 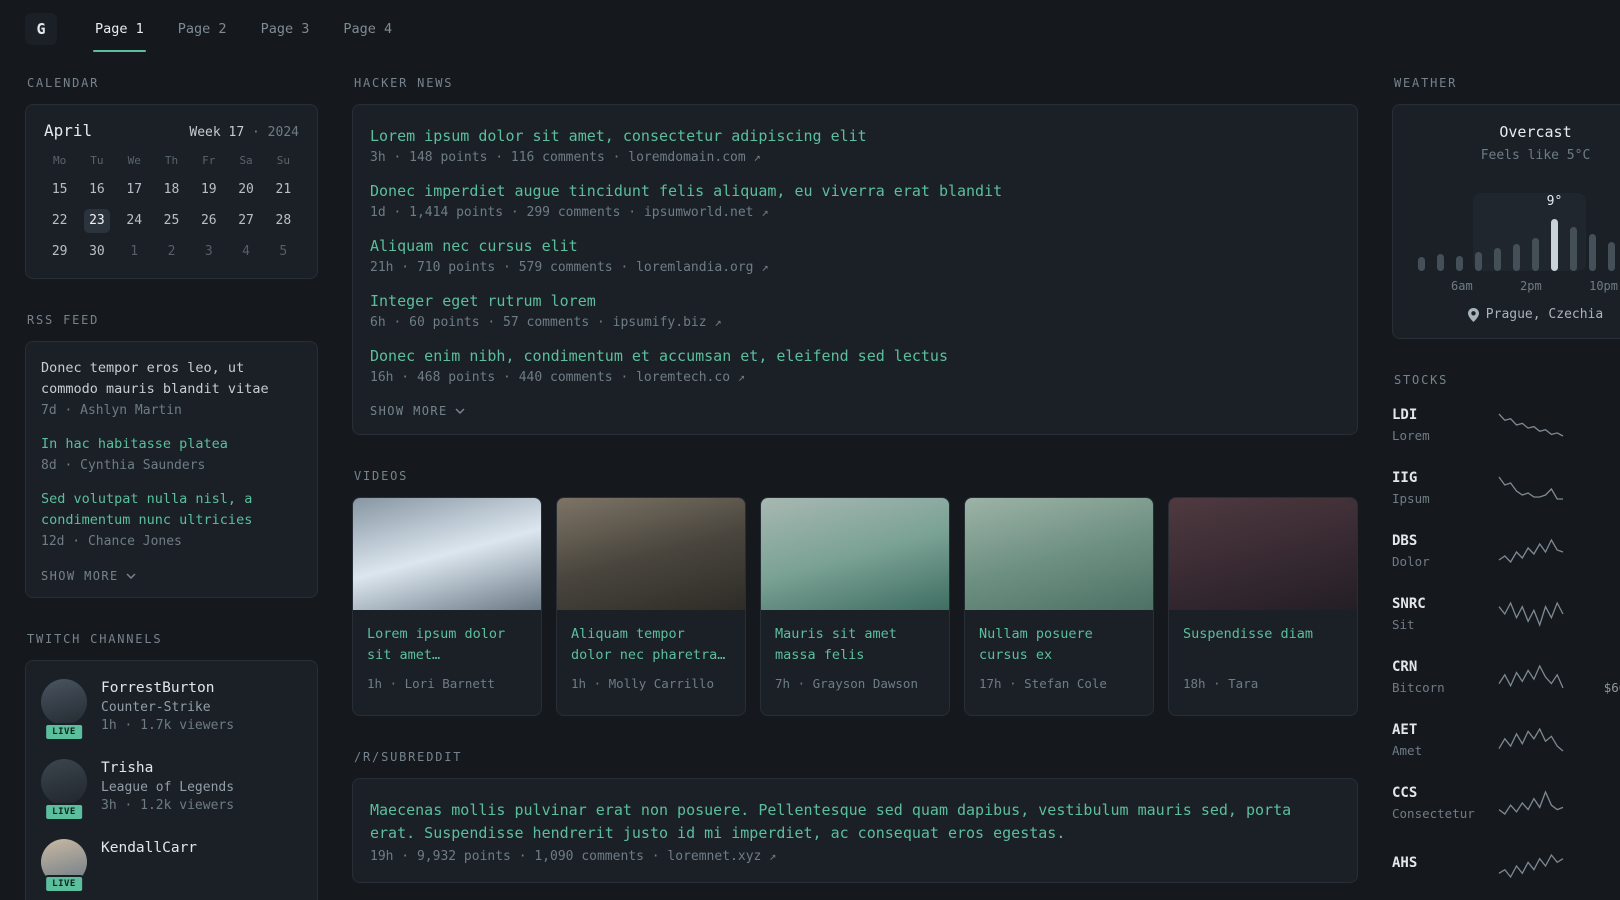 I want to click on live-badge: LIVE, so click(x=64, y=732).